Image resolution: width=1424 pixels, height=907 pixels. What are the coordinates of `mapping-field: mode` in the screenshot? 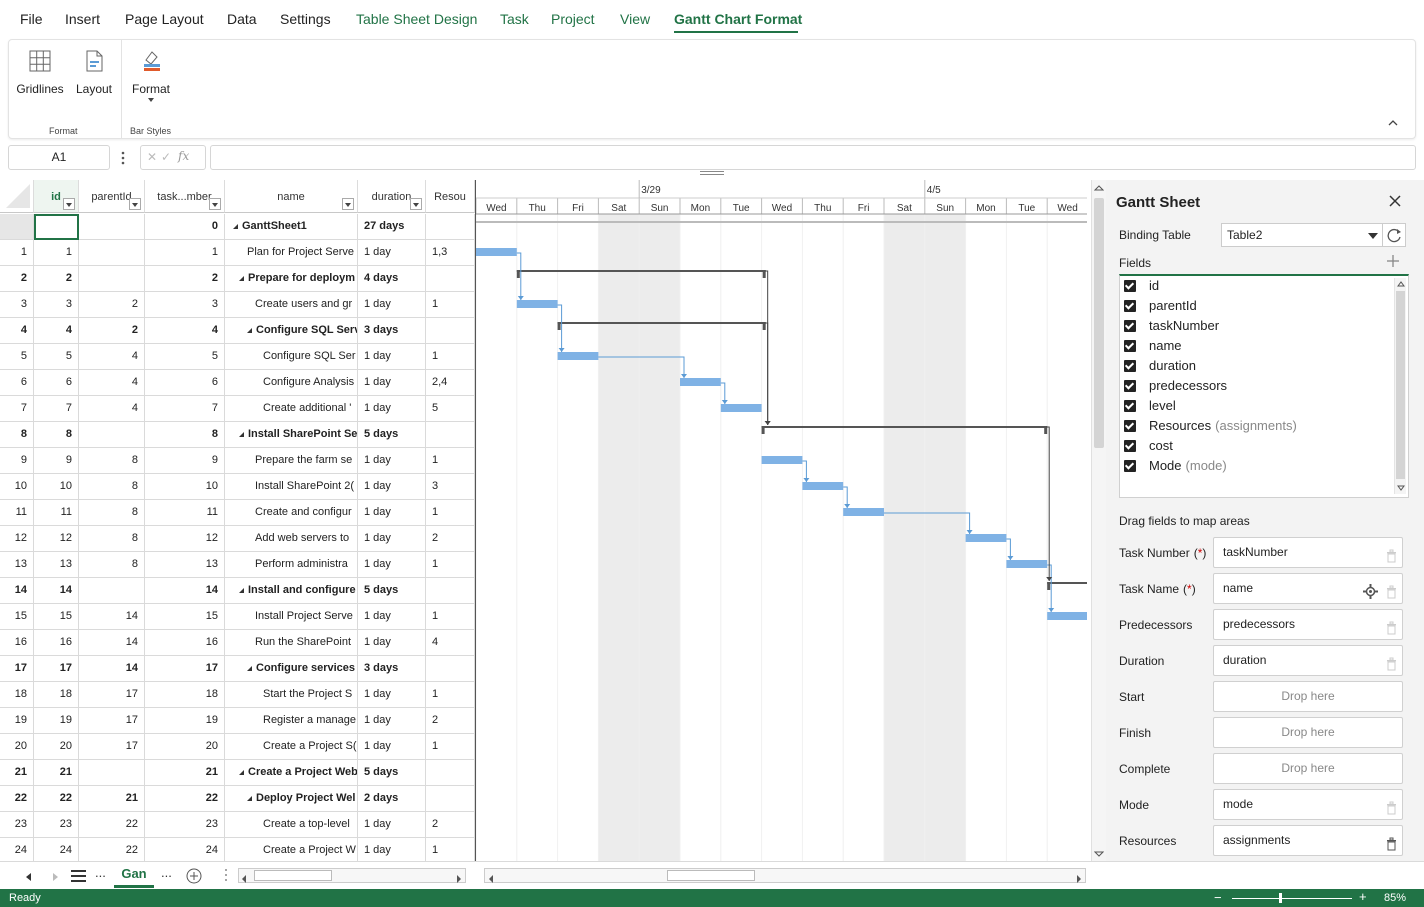 It's located at (1308, 804).